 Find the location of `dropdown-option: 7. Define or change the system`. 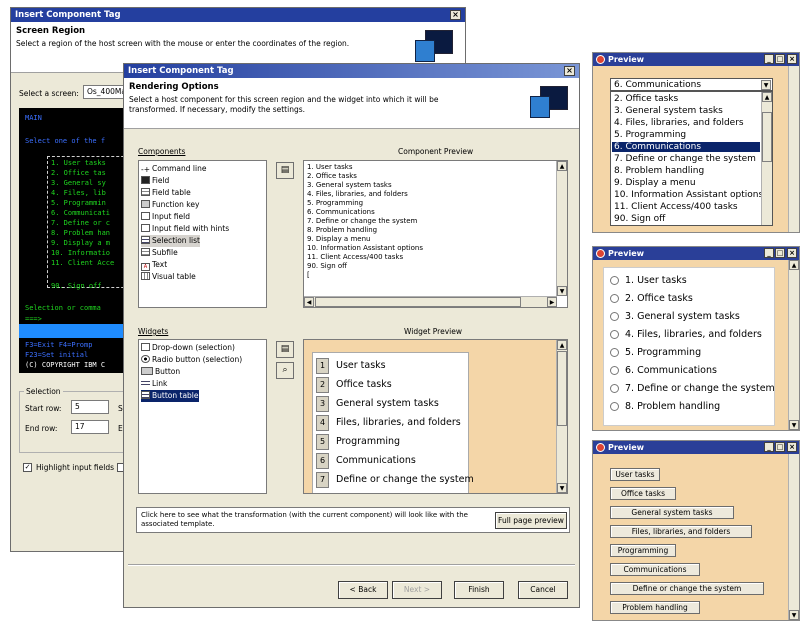

dropdown-option: 7. Define or change the system is located at coordinates (685, 159).